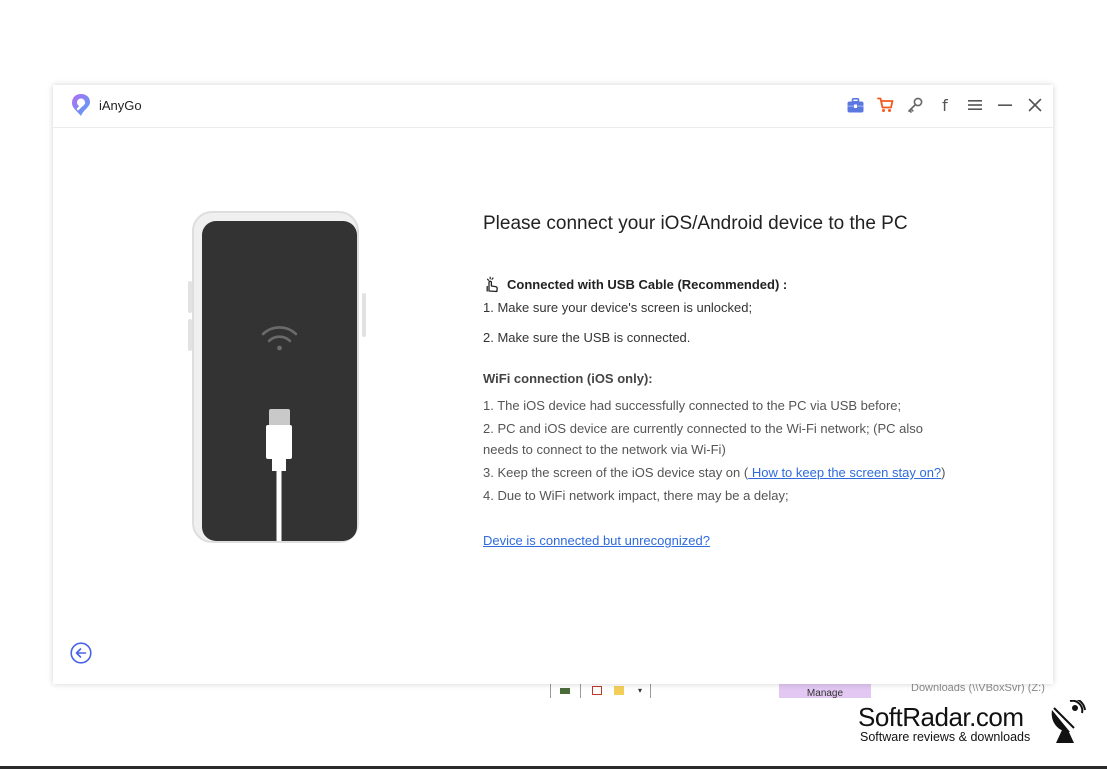  Describe the element at coordinates (568, 378) in the screenshot. I see `wifi-section-title: WiFi connection (iOS only):` at that location.